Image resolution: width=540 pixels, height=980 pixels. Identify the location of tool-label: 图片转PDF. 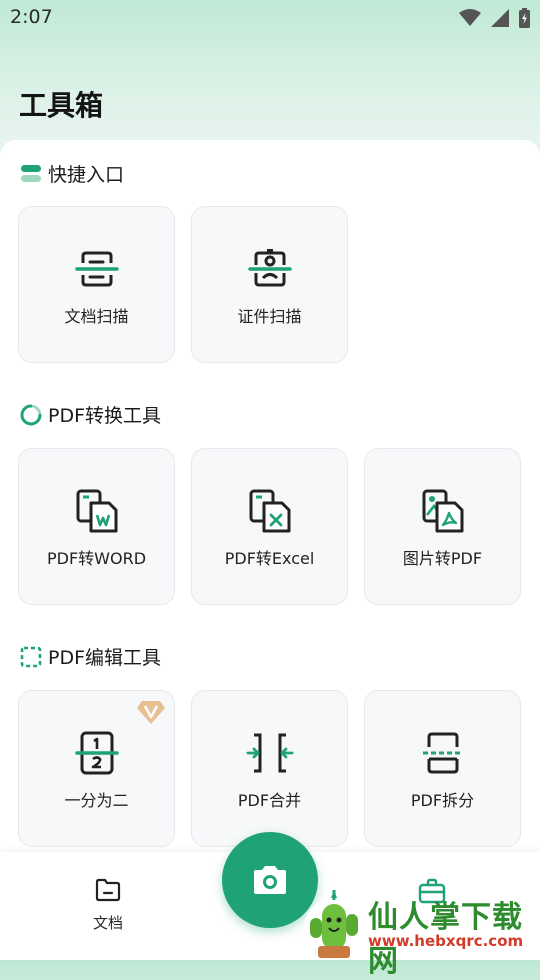
(442, 558).